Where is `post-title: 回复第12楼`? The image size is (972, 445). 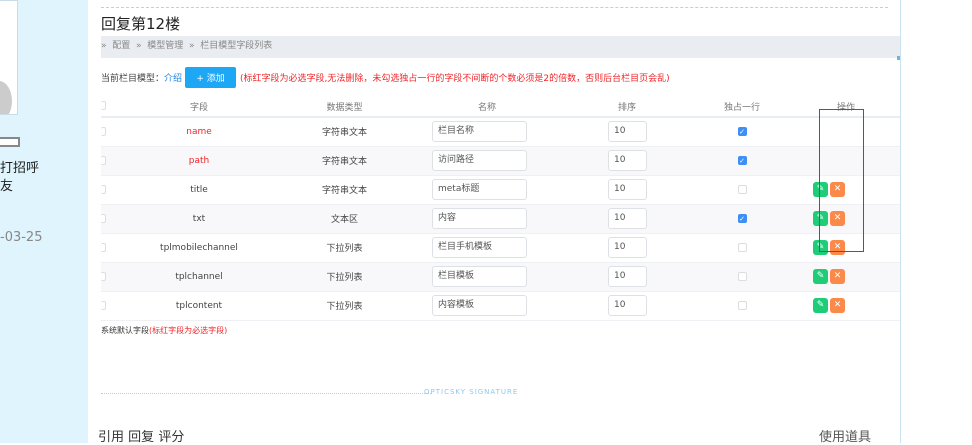
post-title: 回复第12楼 is located at coordinates (141, 24).